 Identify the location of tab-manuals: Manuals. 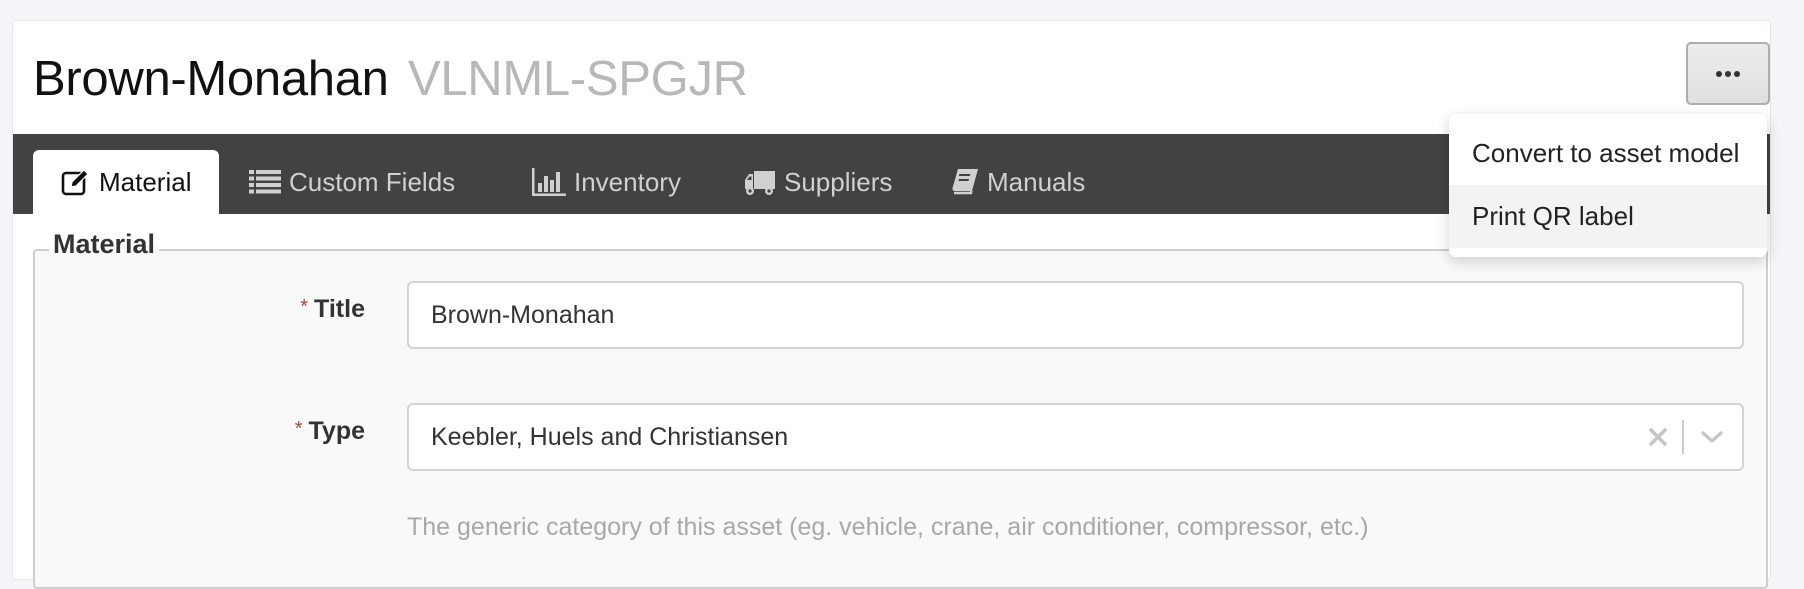
(1018, 182).